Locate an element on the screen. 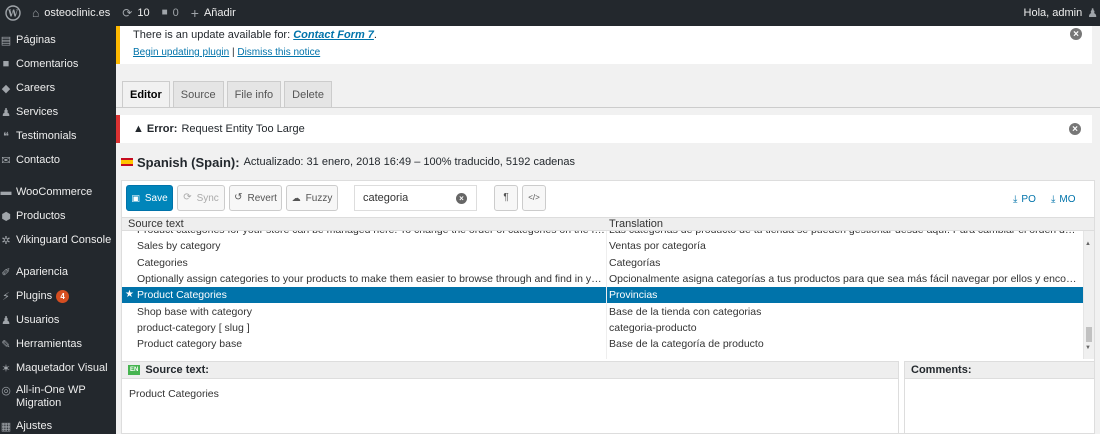 The image size is (1100, 434). pilcrow-icon: ¶ is located at coordinates (506, 197).